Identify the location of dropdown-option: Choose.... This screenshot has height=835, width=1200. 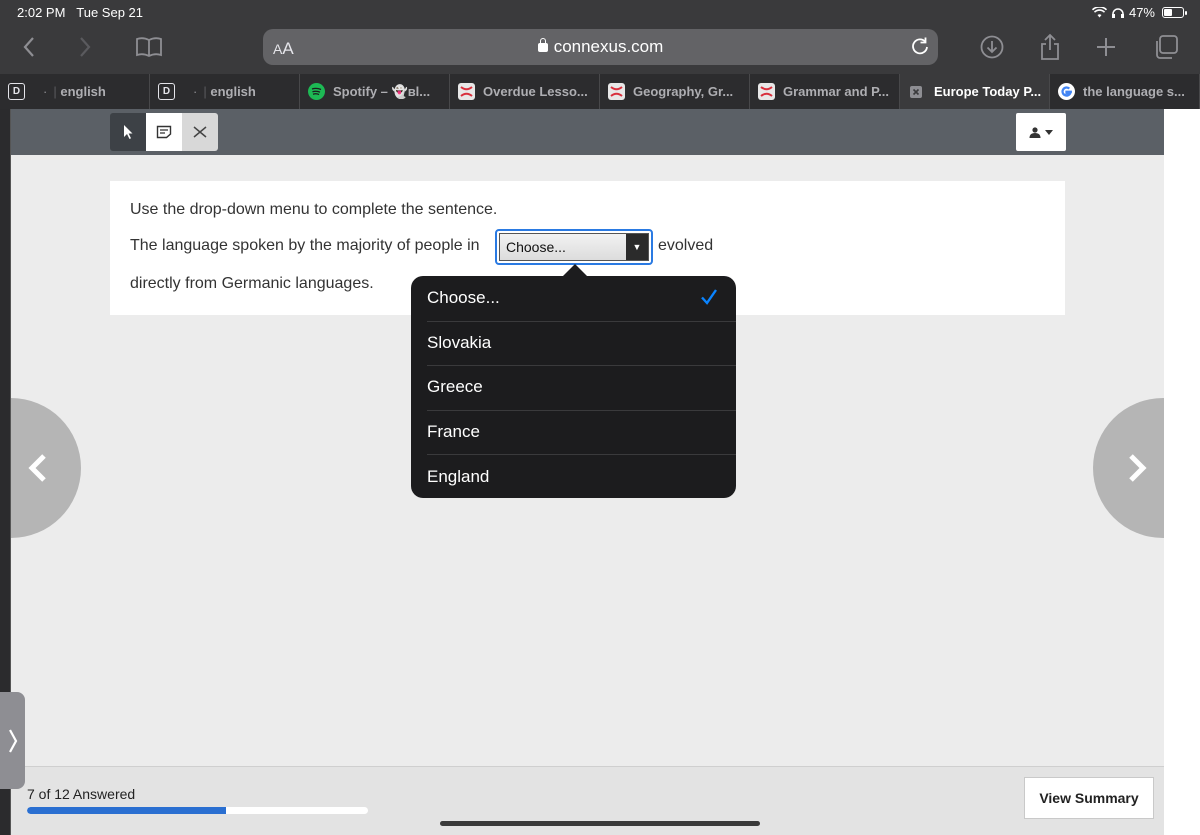
(573, 298).